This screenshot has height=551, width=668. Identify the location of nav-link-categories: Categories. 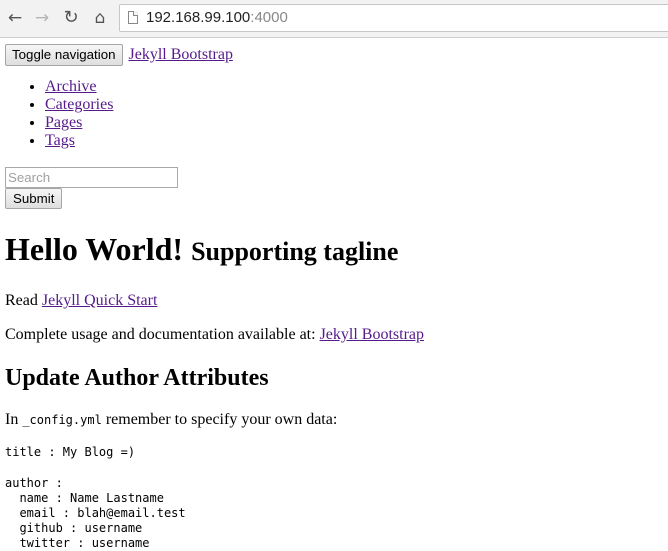
(79, 104).